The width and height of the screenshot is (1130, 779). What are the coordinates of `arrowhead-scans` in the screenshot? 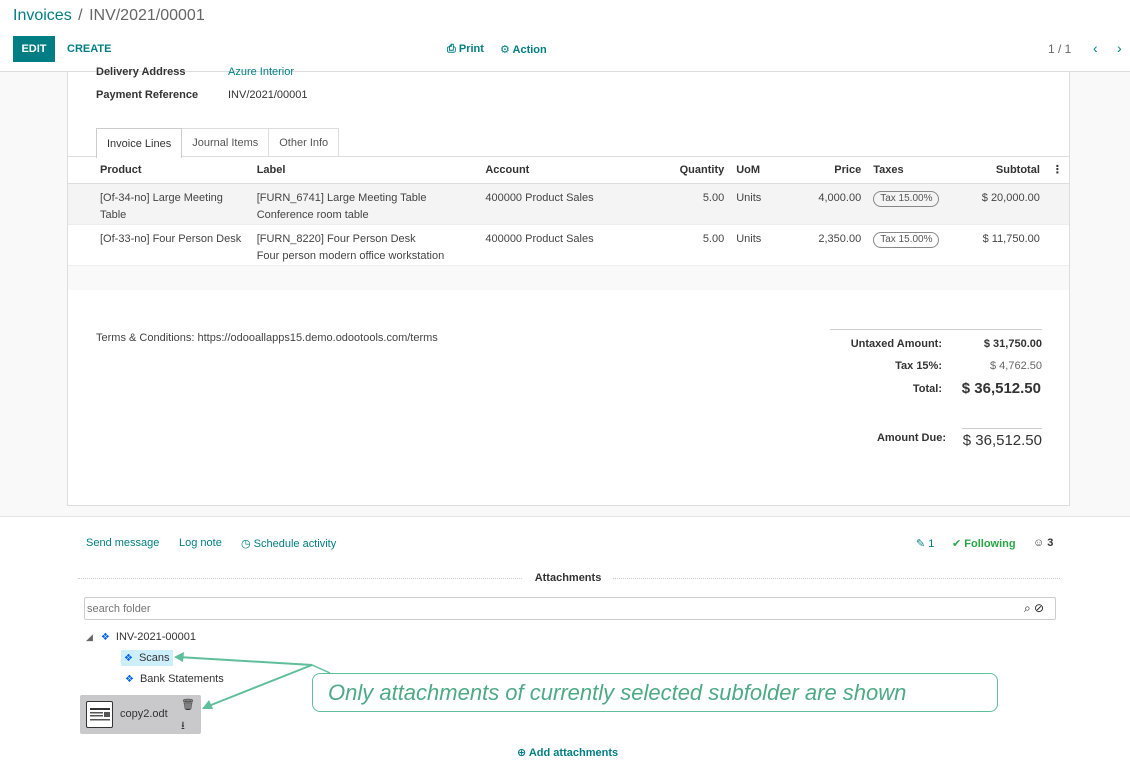 It's located at (179, 657).